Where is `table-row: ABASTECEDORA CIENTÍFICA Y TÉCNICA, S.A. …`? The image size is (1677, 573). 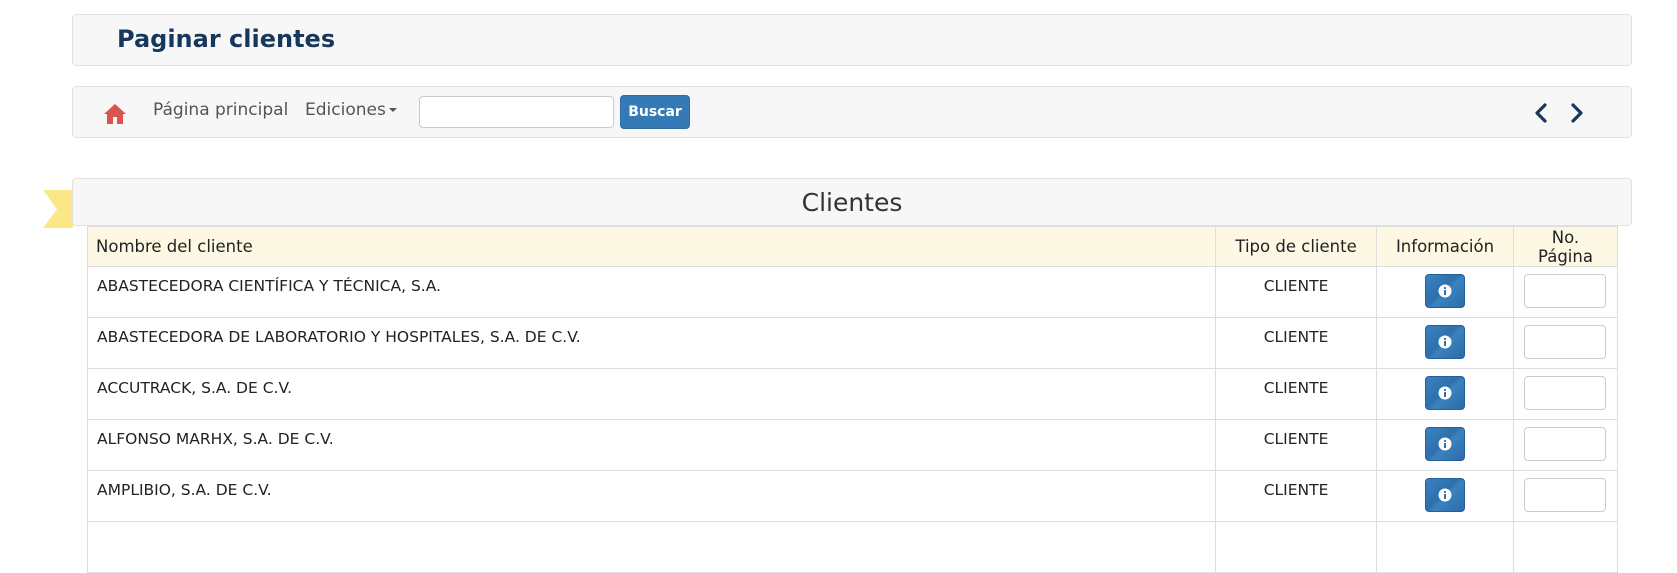
table-row: ABASTECEDORA CIENTÍFICA Y TÉCNICA, S.A. … is located at coordinates (852, 292).